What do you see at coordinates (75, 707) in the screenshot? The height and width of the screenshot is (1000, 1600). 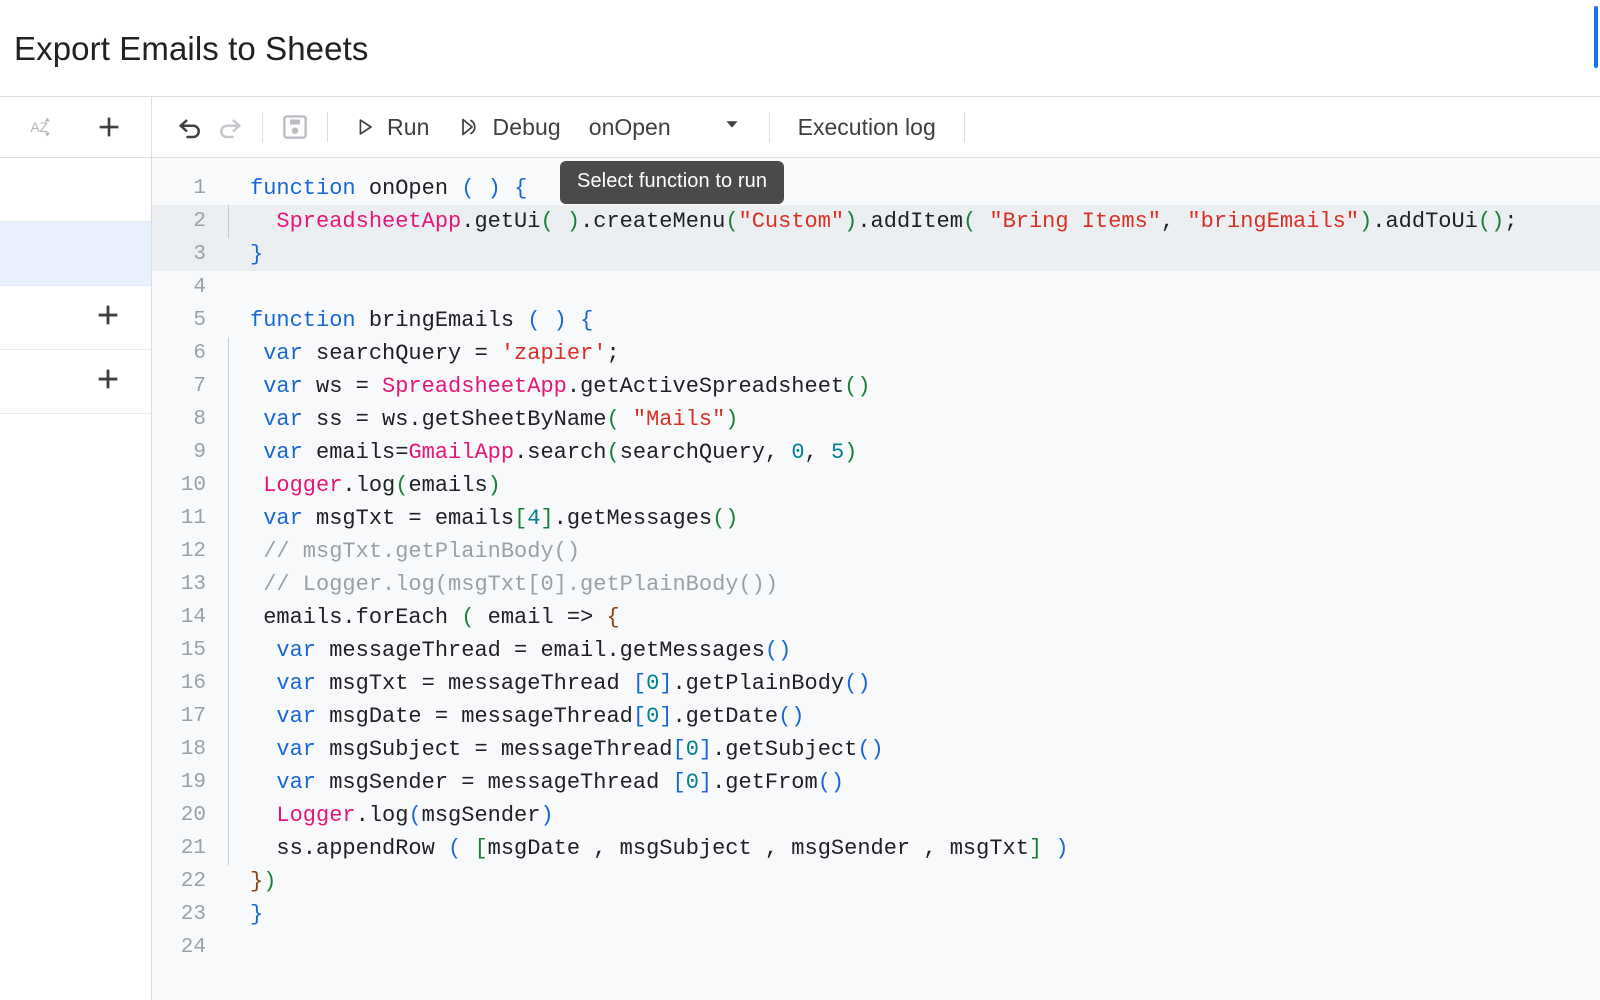 I see `sidebar-filler` at bounding box center [75, 707].